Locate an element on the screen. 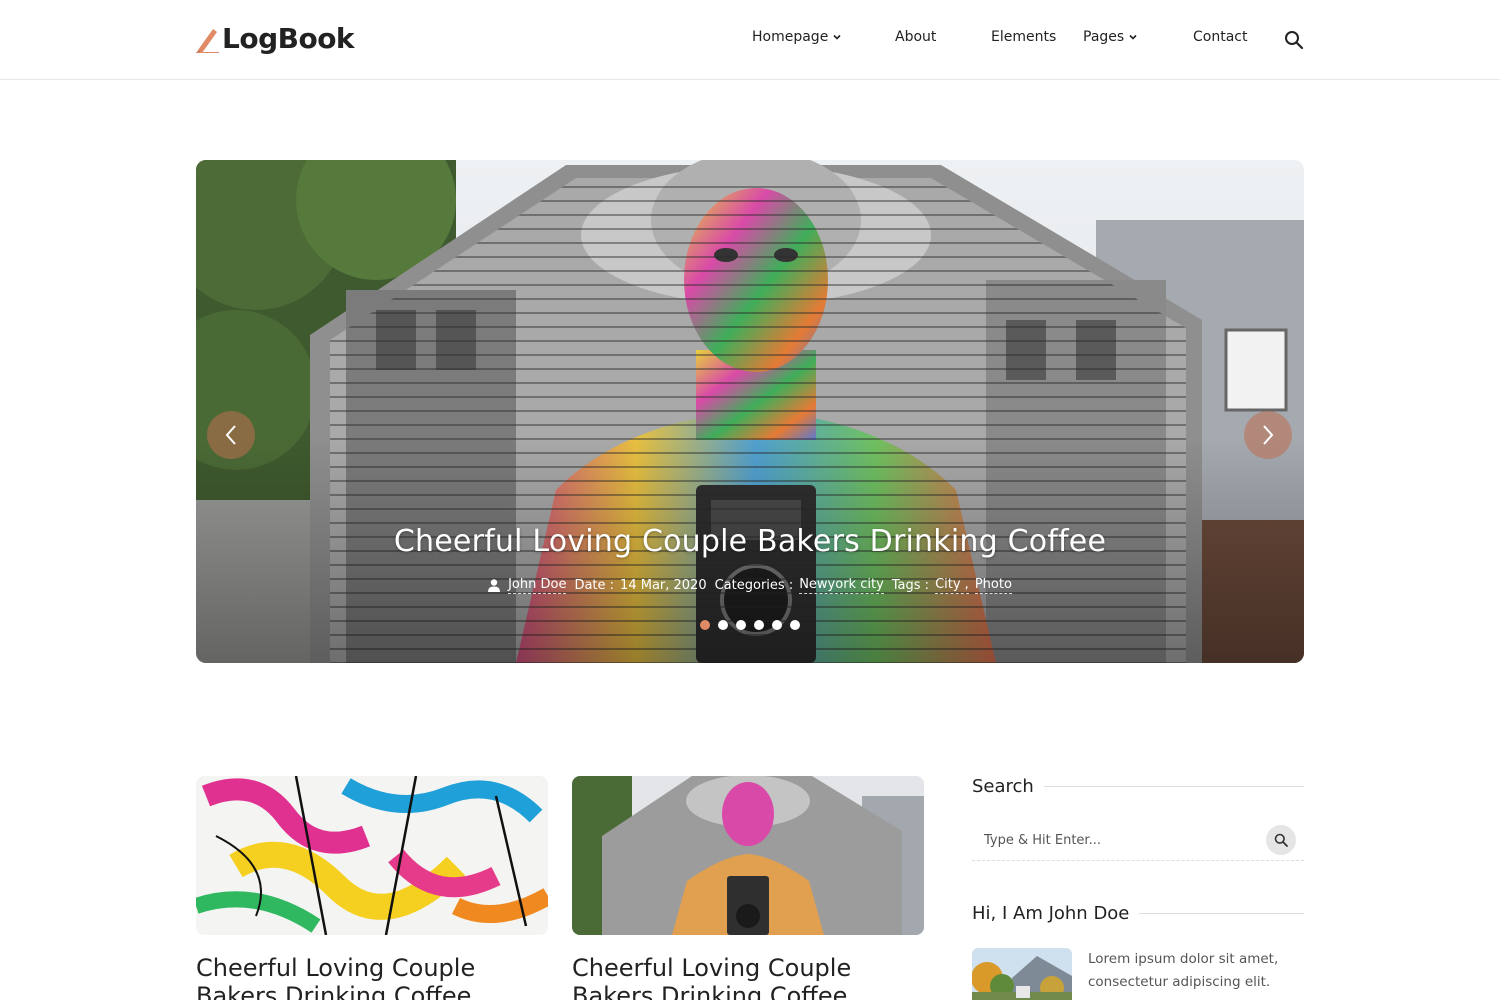 The width and height of the screenshot is (1500, 1000). author-link: John Doe is located at coordinates (537, 585).